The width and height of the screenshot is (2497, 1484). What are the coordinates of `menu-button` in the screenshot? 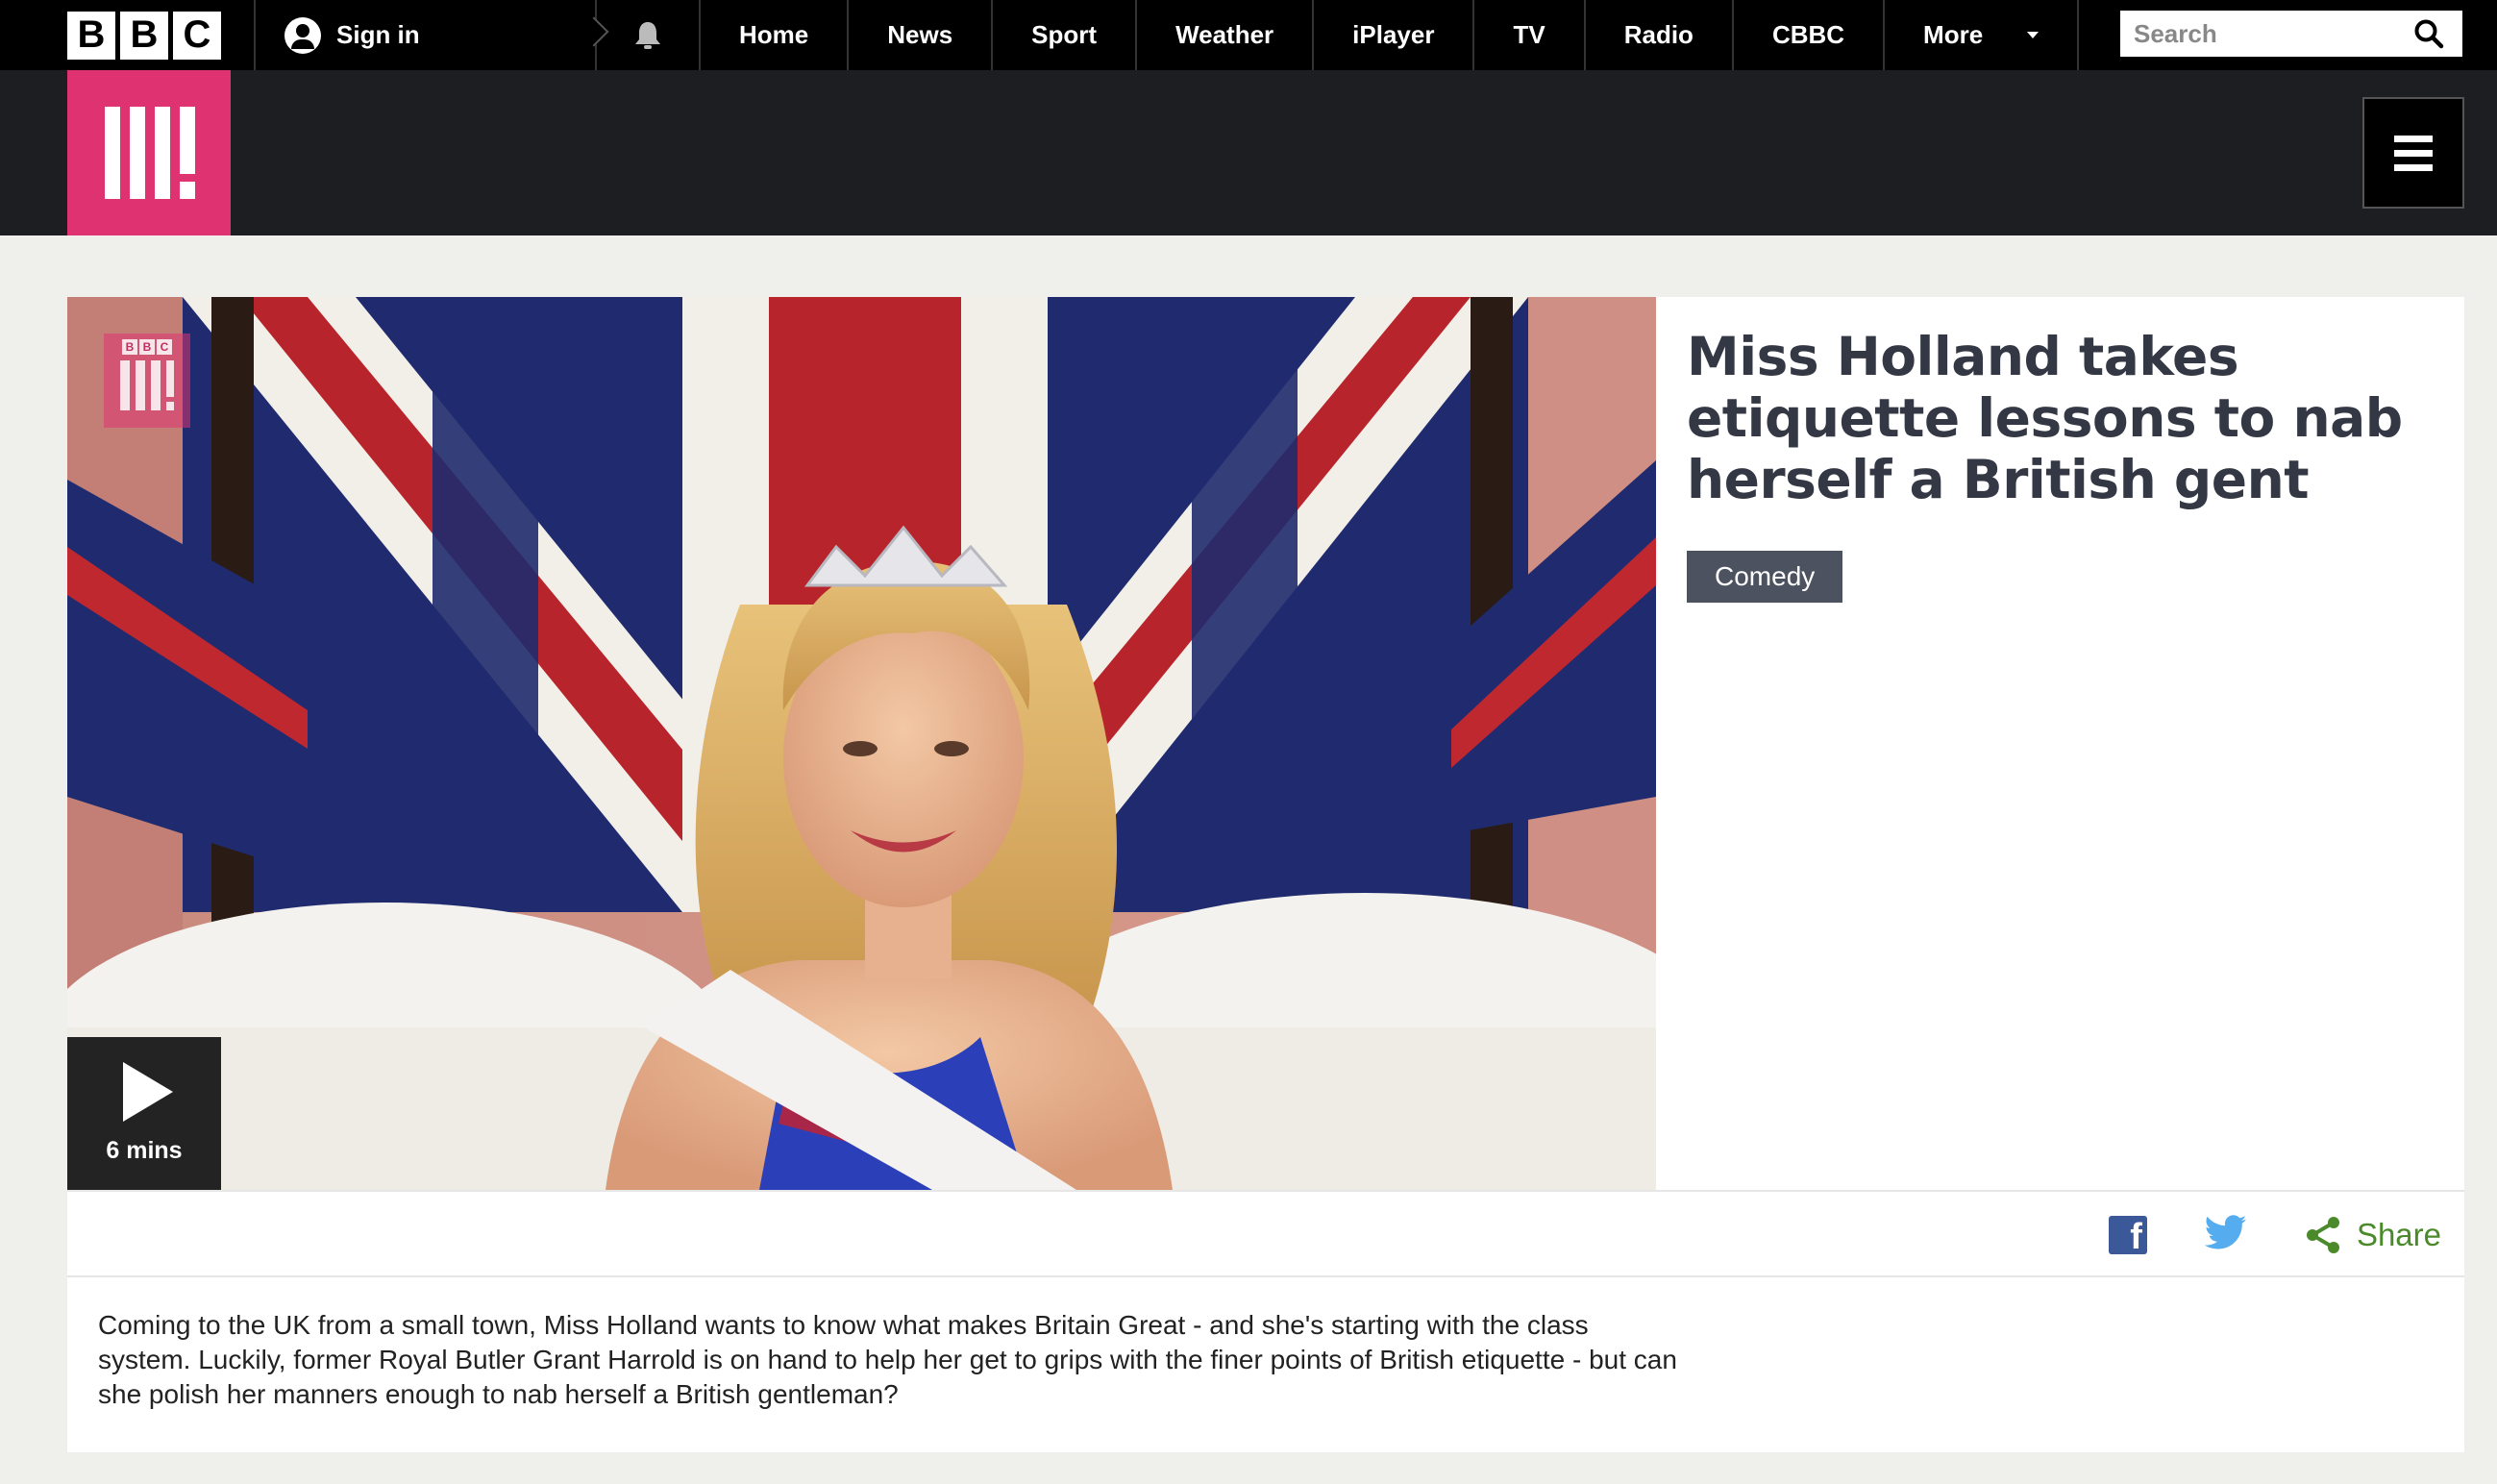 It's located at (2413, 153).